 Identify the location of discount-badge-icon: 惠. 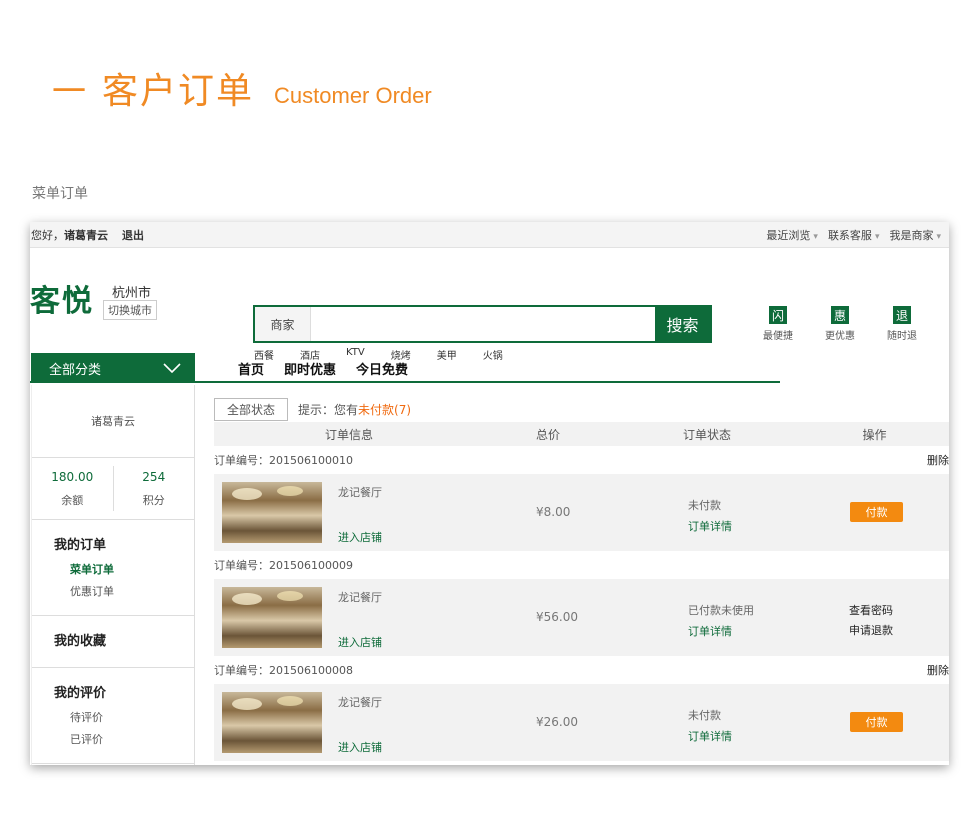
(840, 315).